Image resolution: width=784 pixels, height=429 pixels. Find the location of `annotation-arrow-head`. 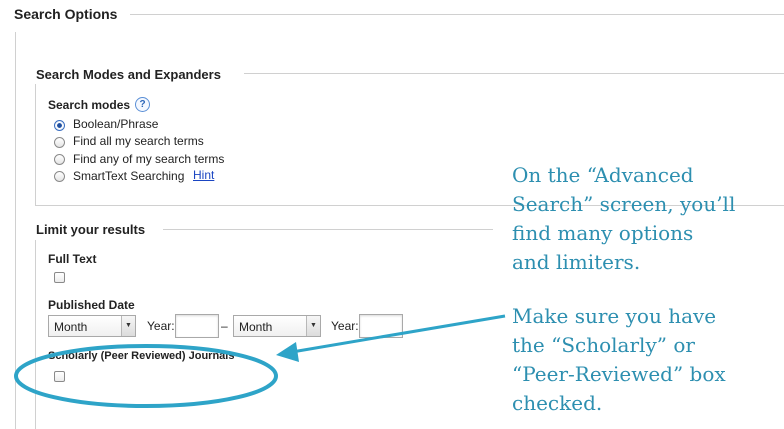

annotation-arrow-head is located at coordinates (287, 352).